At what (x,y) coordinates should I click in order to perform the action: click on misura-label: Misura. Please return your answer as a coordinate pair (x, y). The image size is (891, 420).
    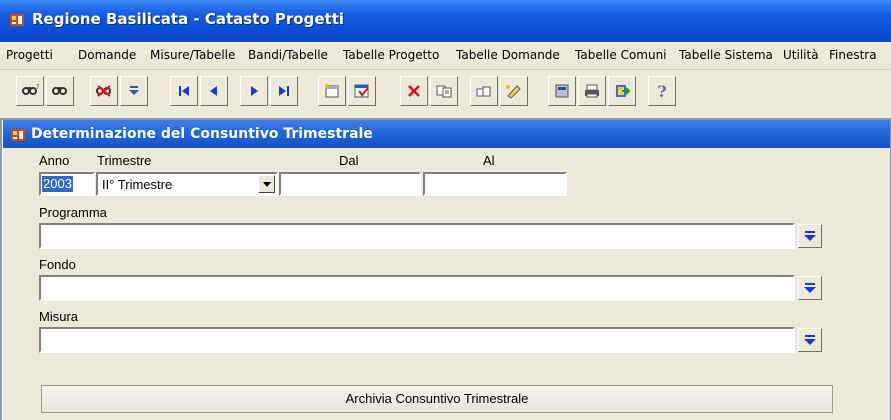
    Looking at the image, I should click on (59, 316).